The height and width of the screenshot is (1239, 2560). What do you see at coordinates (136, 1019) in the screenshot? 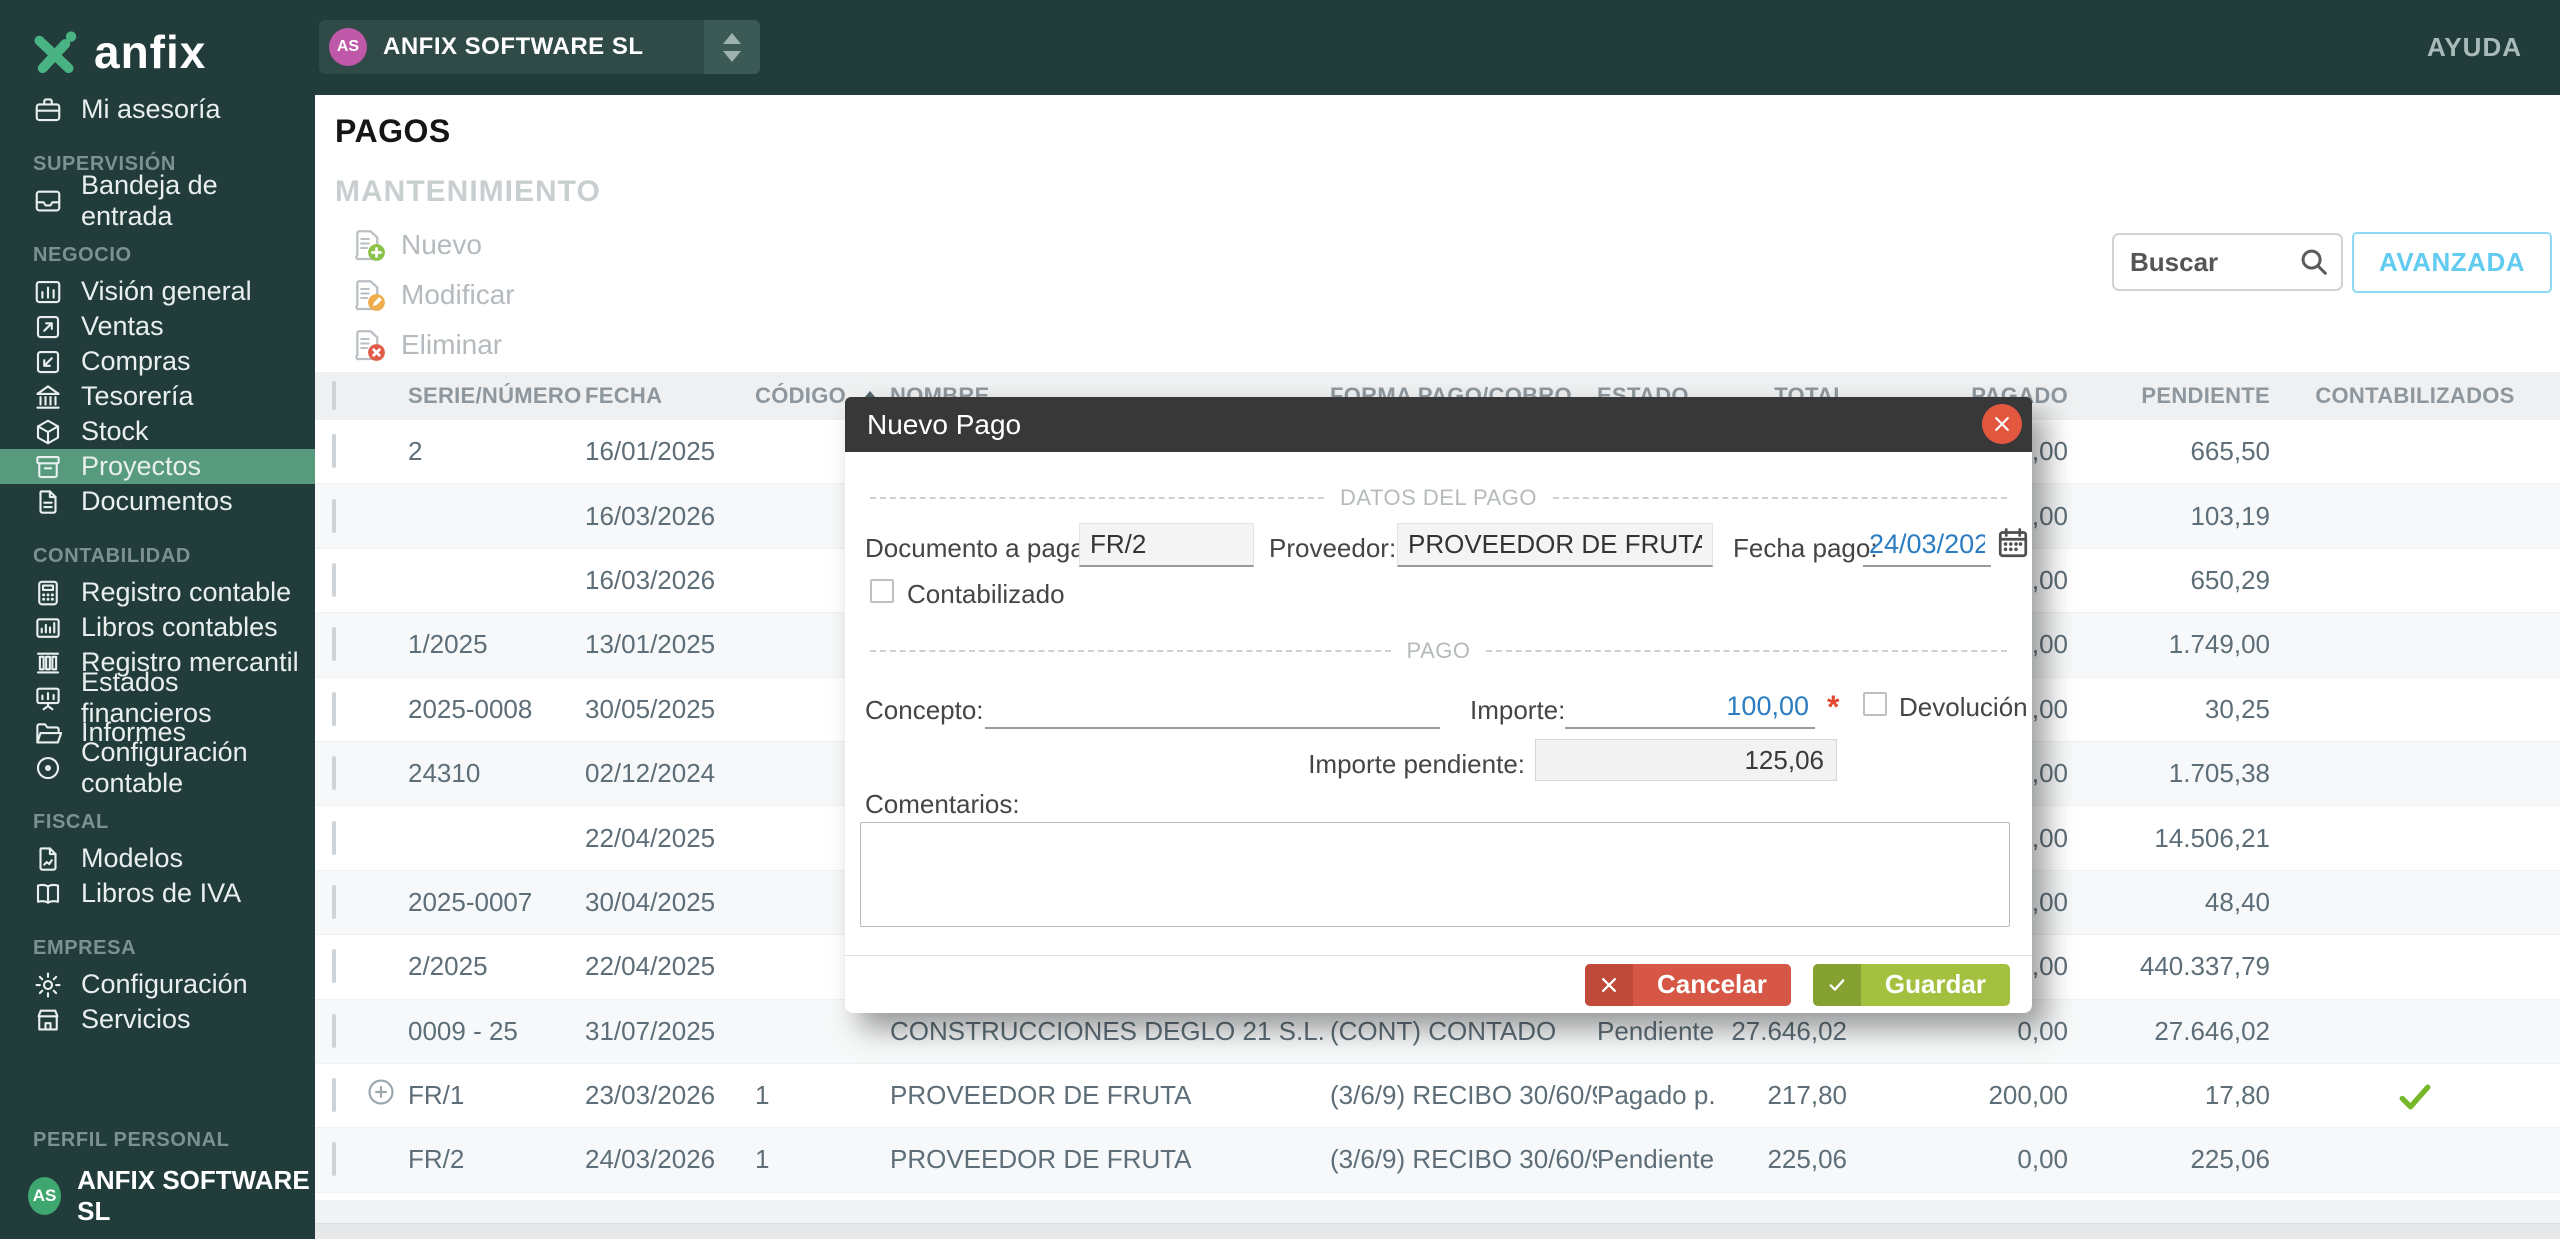
I see `sidebar-item-label: Servicios` at bounding box center [136, 1019].